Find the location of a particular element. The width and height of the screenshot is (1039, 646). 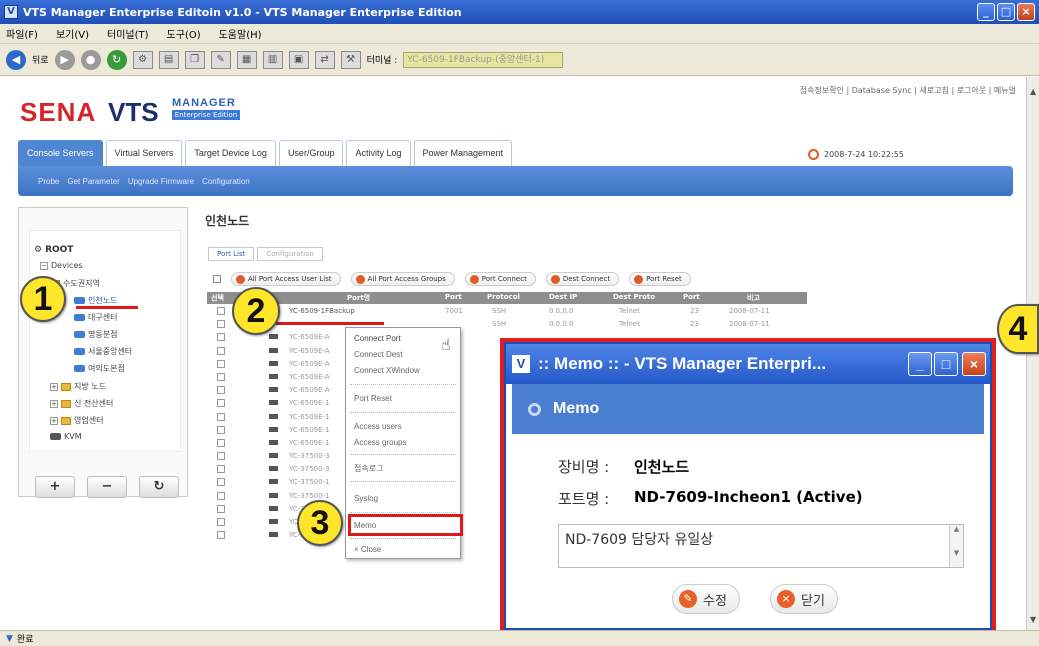

all-port-access-user-list-button: All Port Access User List is located at coordinates (286, 279).